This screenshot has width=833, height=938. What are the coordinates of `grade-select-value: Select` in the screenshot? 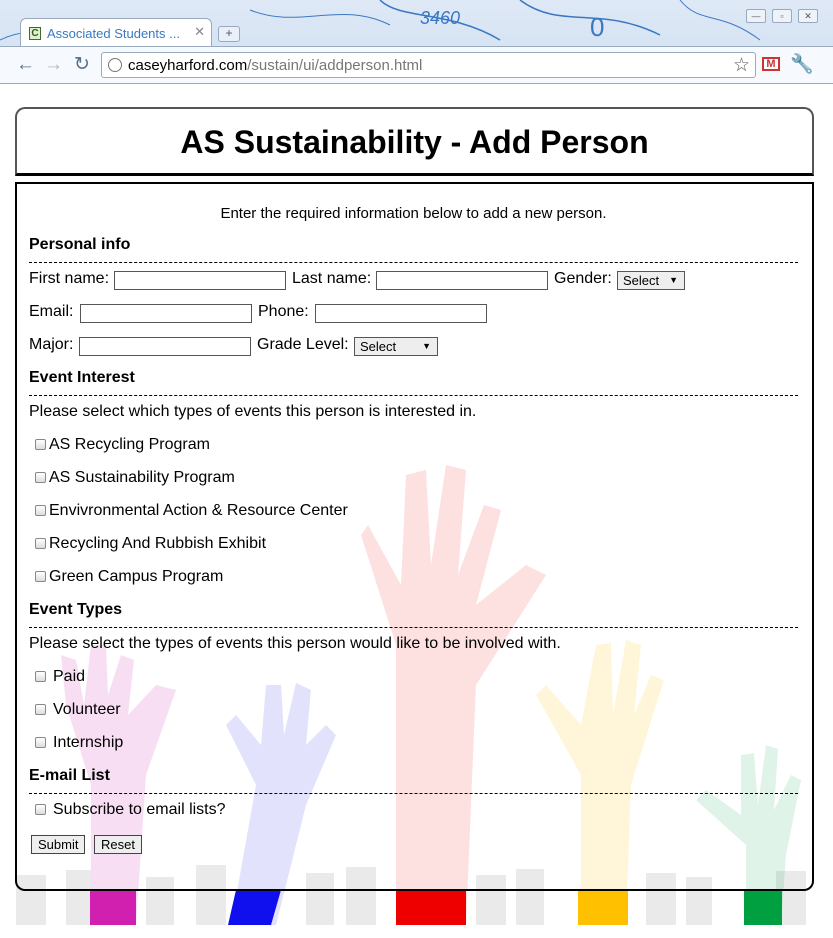 It's located at (378, 346).